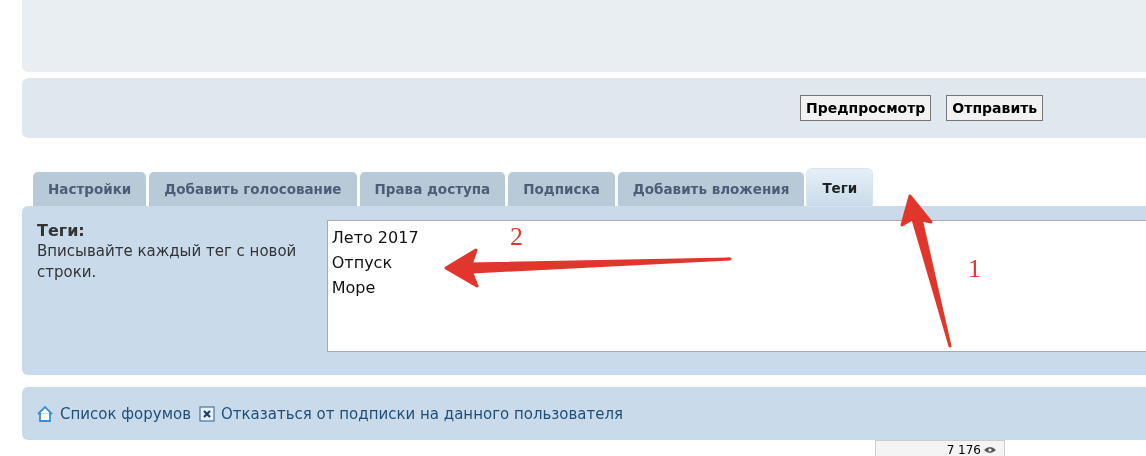  Describe the element at coordinates (516, 237) in the screenshot. I see `annotation-number: 2` at that location.